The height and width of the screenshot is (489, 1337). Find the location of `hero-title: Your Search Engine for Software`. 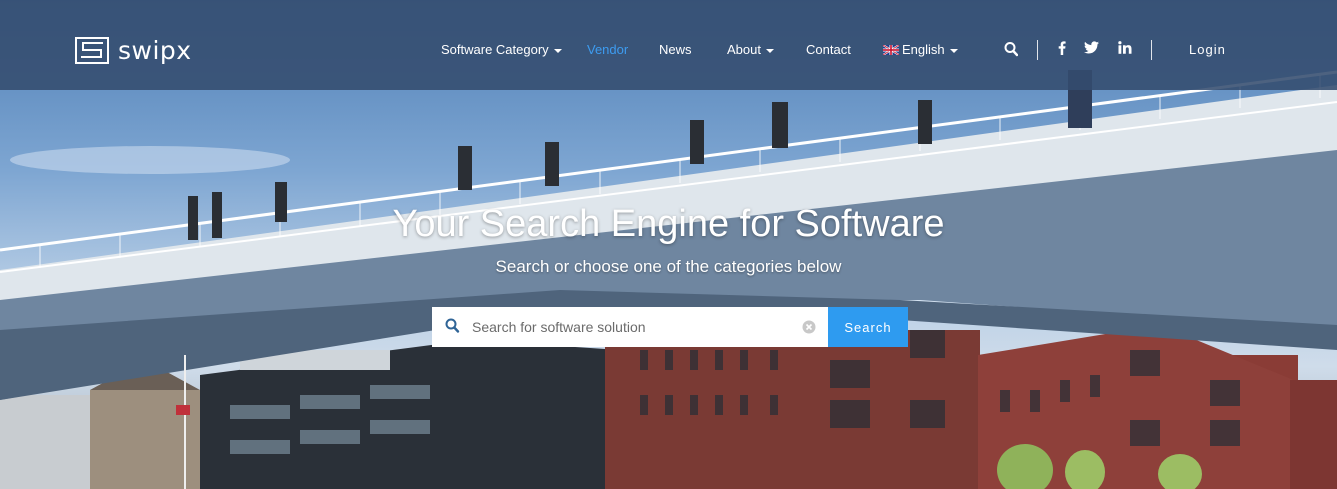

hero-title: Your Search Engine for Software is located at coordinates (668, 224).